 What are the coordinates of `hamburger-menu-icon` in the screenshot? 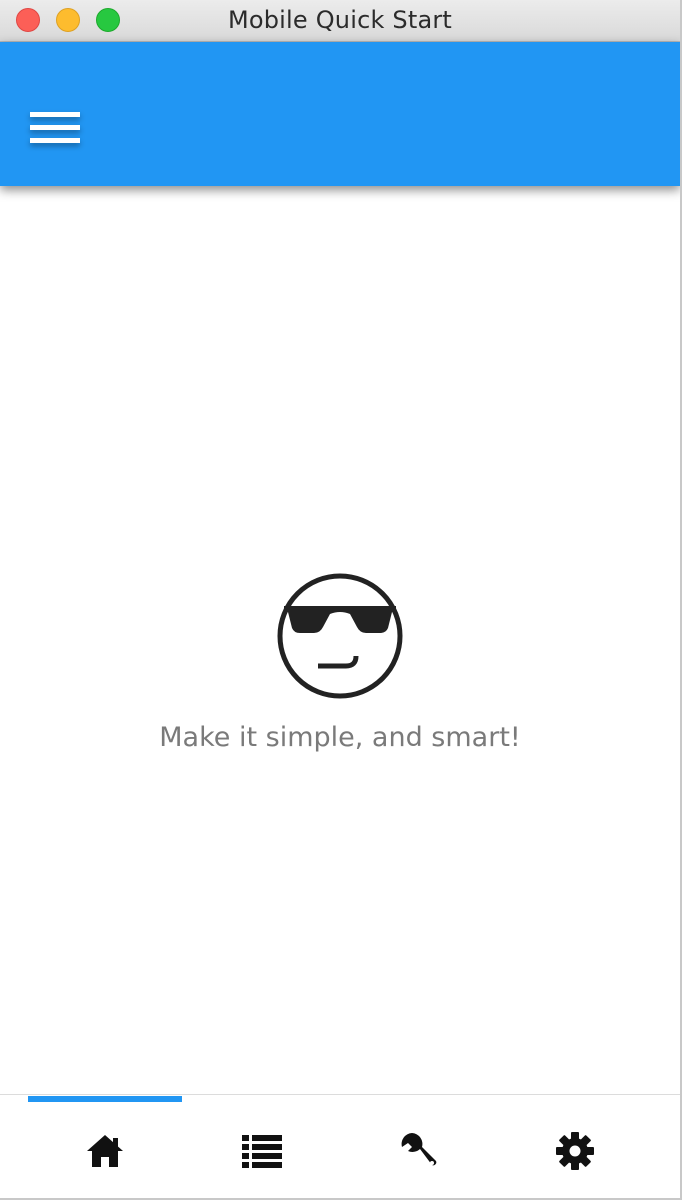 It's located at (55, 128).